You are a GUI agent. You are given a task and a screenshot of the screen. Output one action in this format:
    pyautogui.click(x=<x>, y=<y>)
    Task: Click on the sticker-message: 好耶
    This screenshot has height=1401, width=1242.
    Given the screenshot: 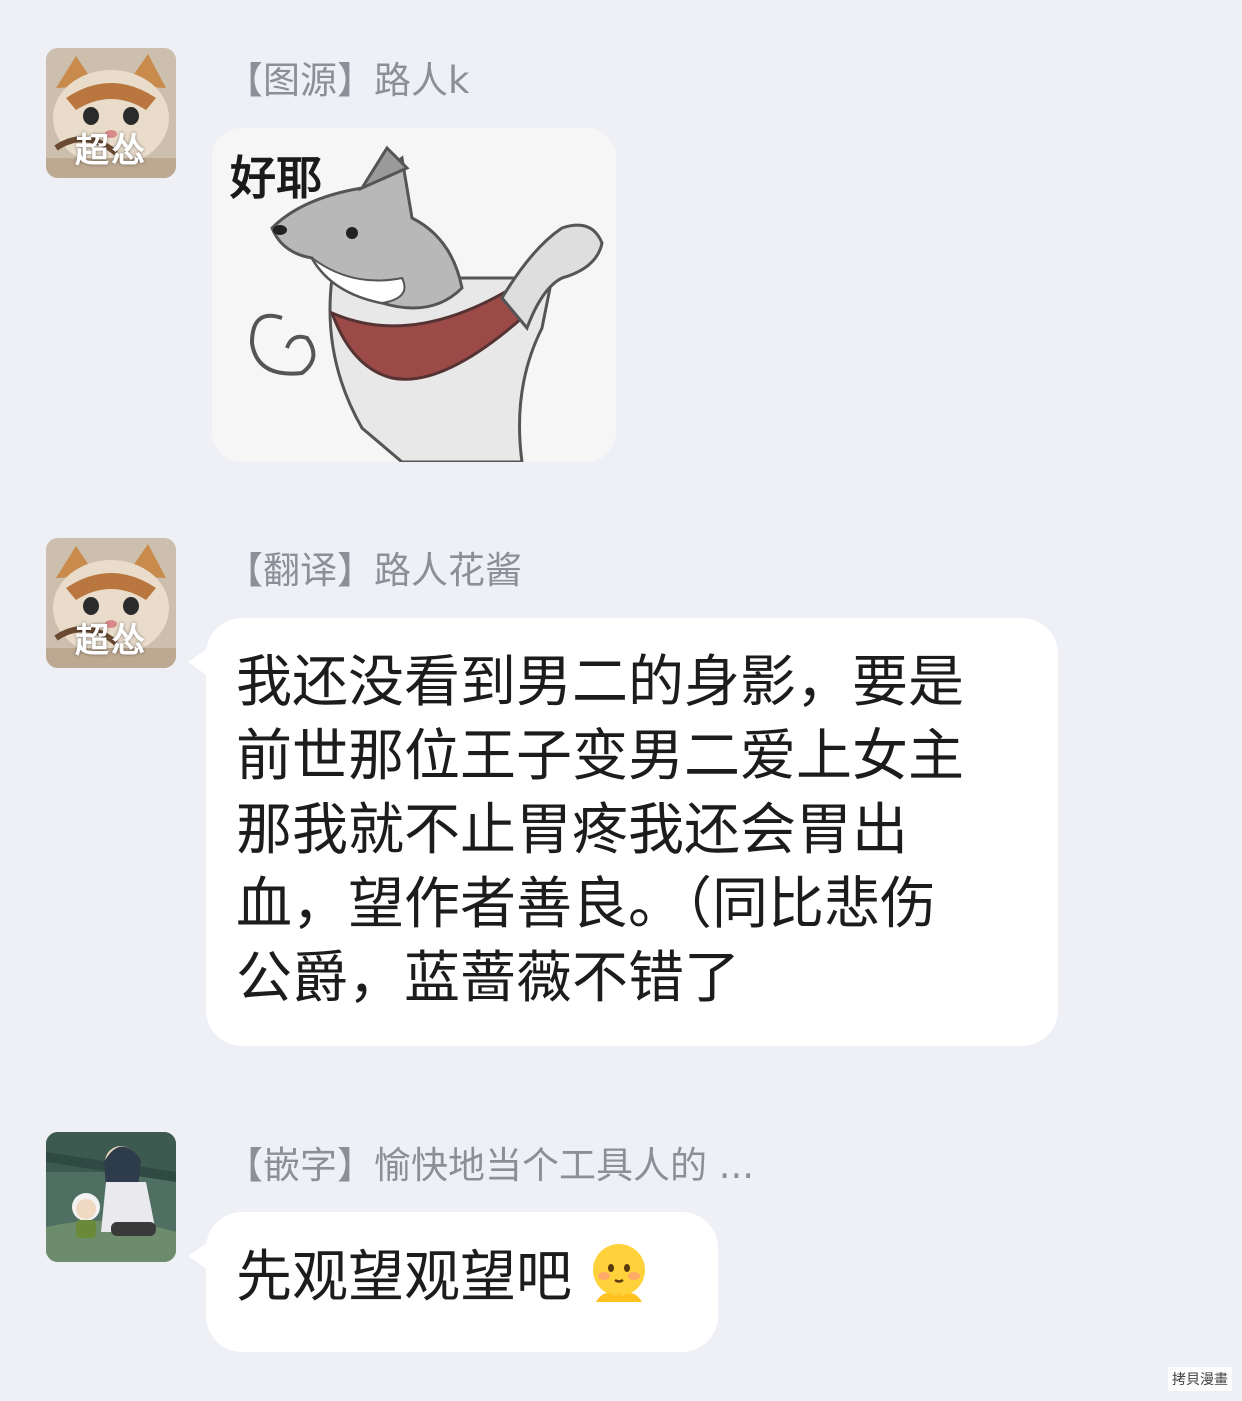 What is the action you would take?
    pyautogui.click(x=414, y=295)
    